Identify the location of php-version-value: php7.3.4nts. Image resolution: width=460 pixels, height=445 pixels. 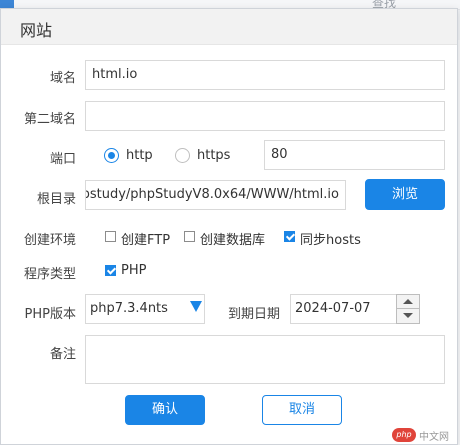
(129, 308).